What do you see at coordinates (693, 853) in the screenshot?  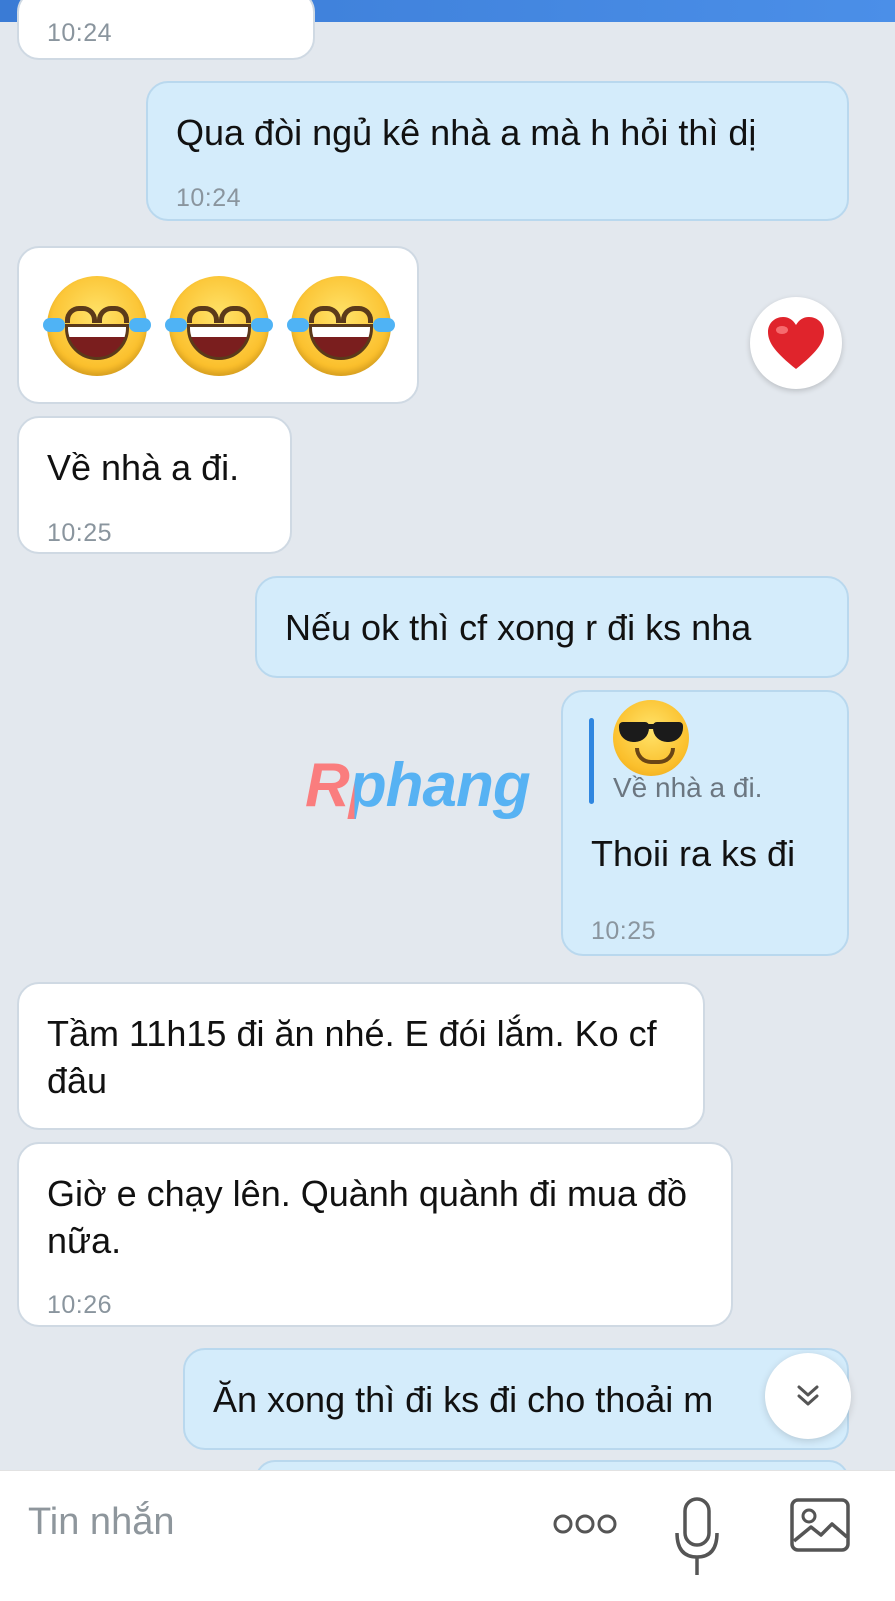 I see `message-text: Thoii ra ks đi` at bounding box center [693, 853].